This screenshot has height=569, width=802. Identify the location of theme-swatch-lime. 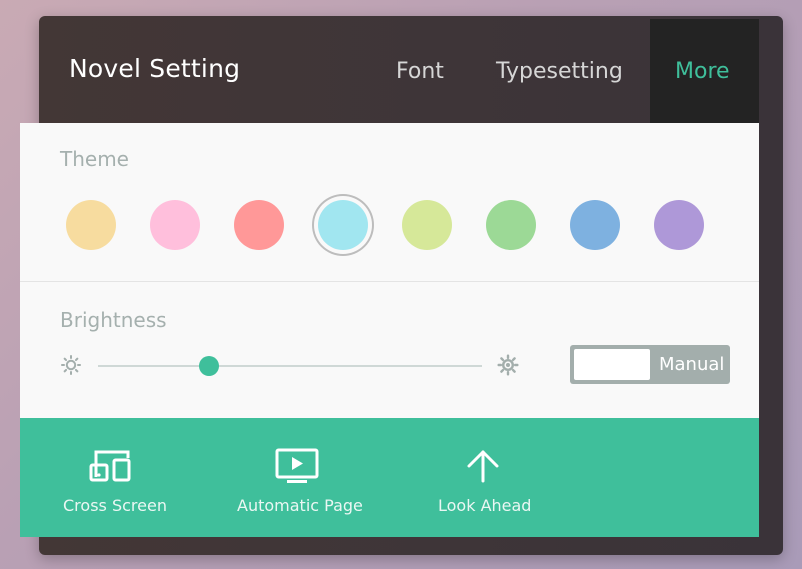
(427, 225).